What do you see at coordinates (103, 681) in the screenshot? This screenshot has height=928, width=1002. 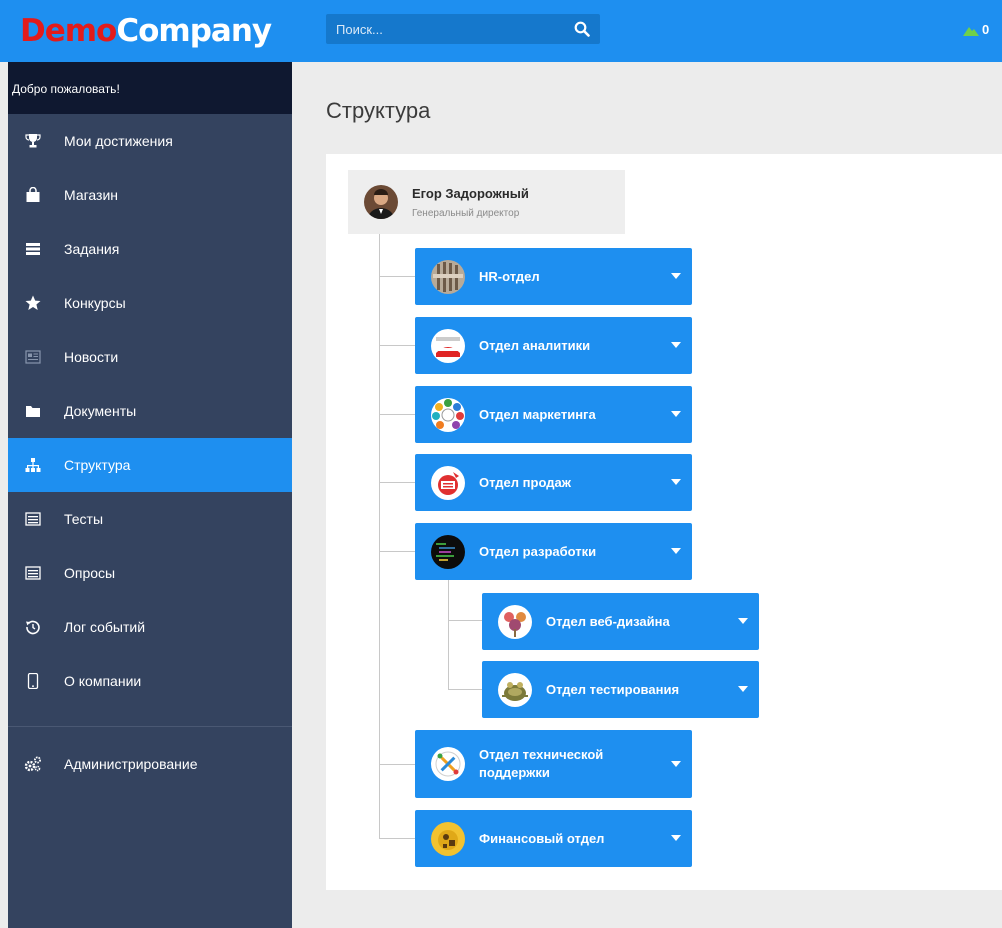 I see `sidebar-item-label: О компании` at bounding box center [103, 681].